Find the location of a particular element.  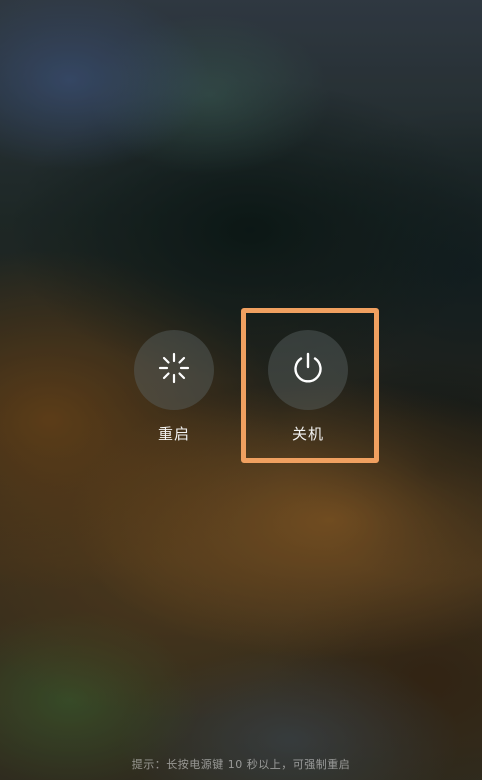

shutdown-label: 关机 is located at coordinates (307, 434).